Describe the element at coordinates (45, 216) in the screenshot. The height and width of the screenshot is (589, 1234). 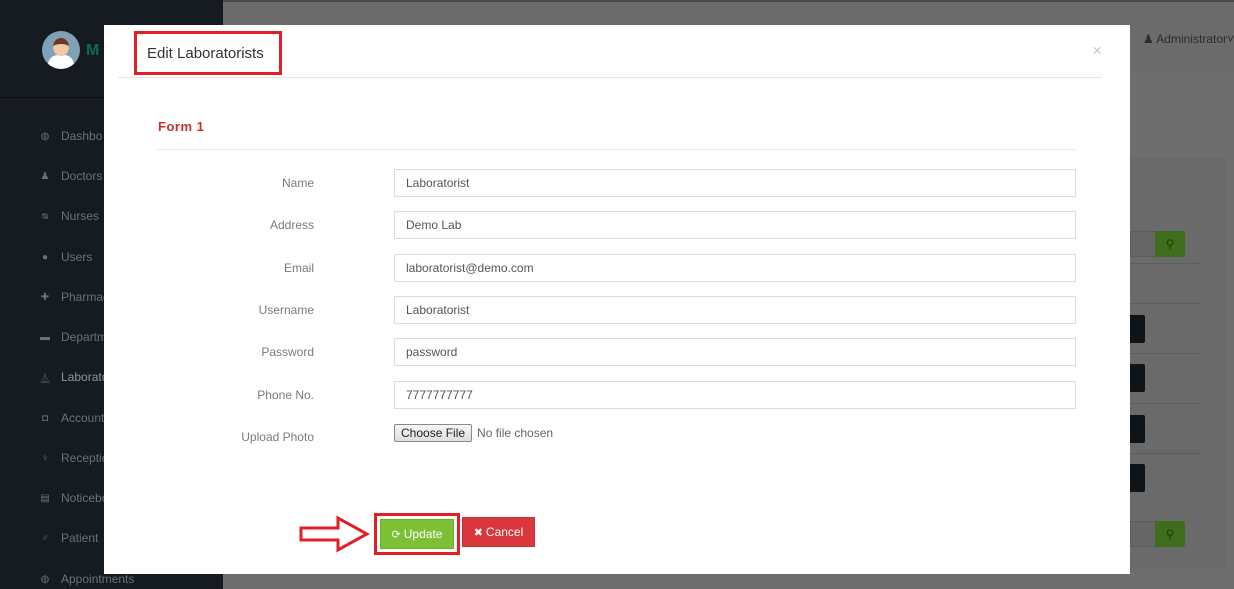
I see `stethoscope-icon: ᴓ` at that location.